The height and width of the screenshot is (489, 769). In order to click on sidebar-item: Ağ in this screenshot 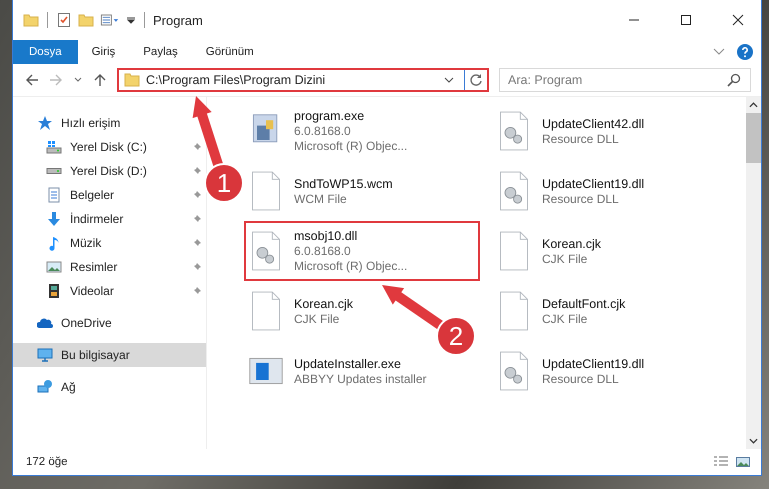, I will do `click(48, 387)`.